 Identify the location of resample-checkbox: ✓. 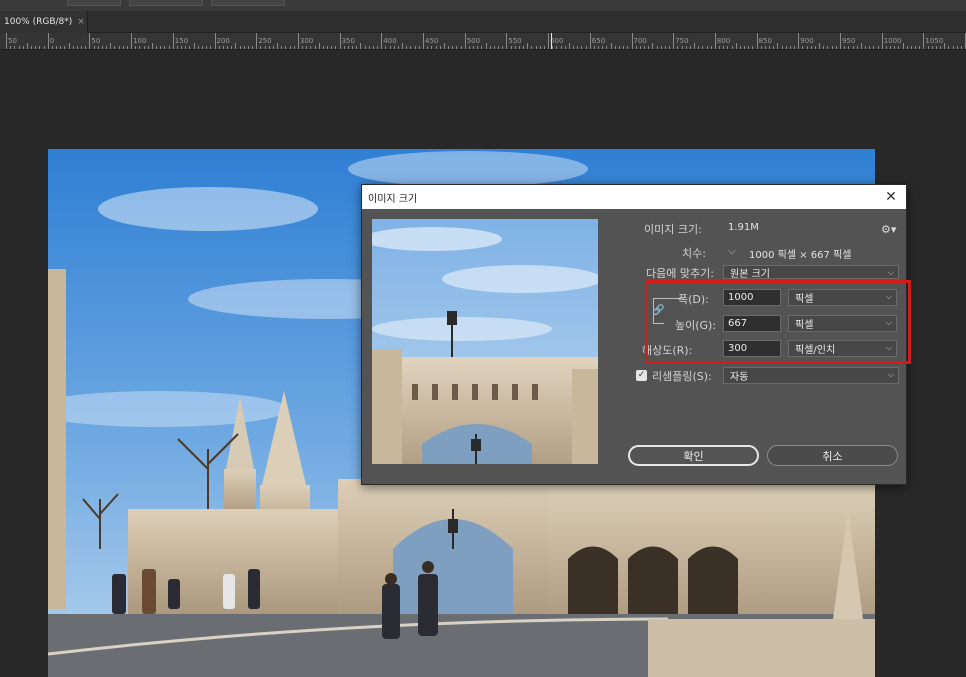
(641, 375).